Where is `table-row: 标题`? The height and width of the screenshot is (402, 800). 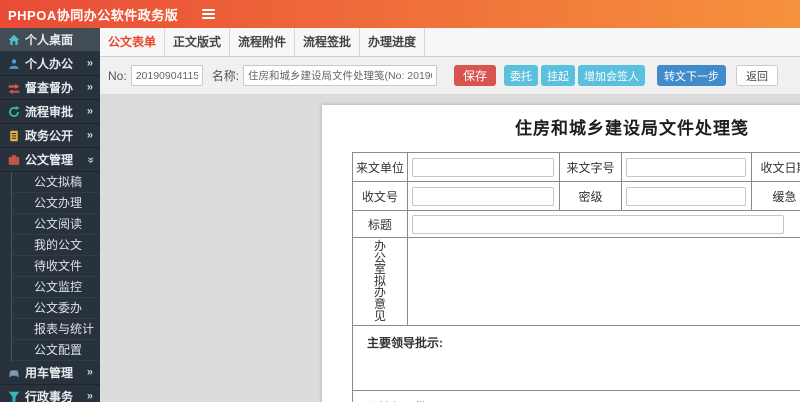
table-row: 标题 is located at coordinates (576, 224).